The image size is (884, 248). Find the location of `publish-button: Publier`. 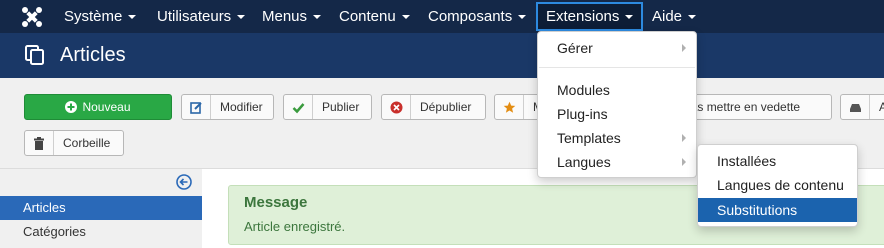

publish-button: Publier is located at coordinates (327, 107).